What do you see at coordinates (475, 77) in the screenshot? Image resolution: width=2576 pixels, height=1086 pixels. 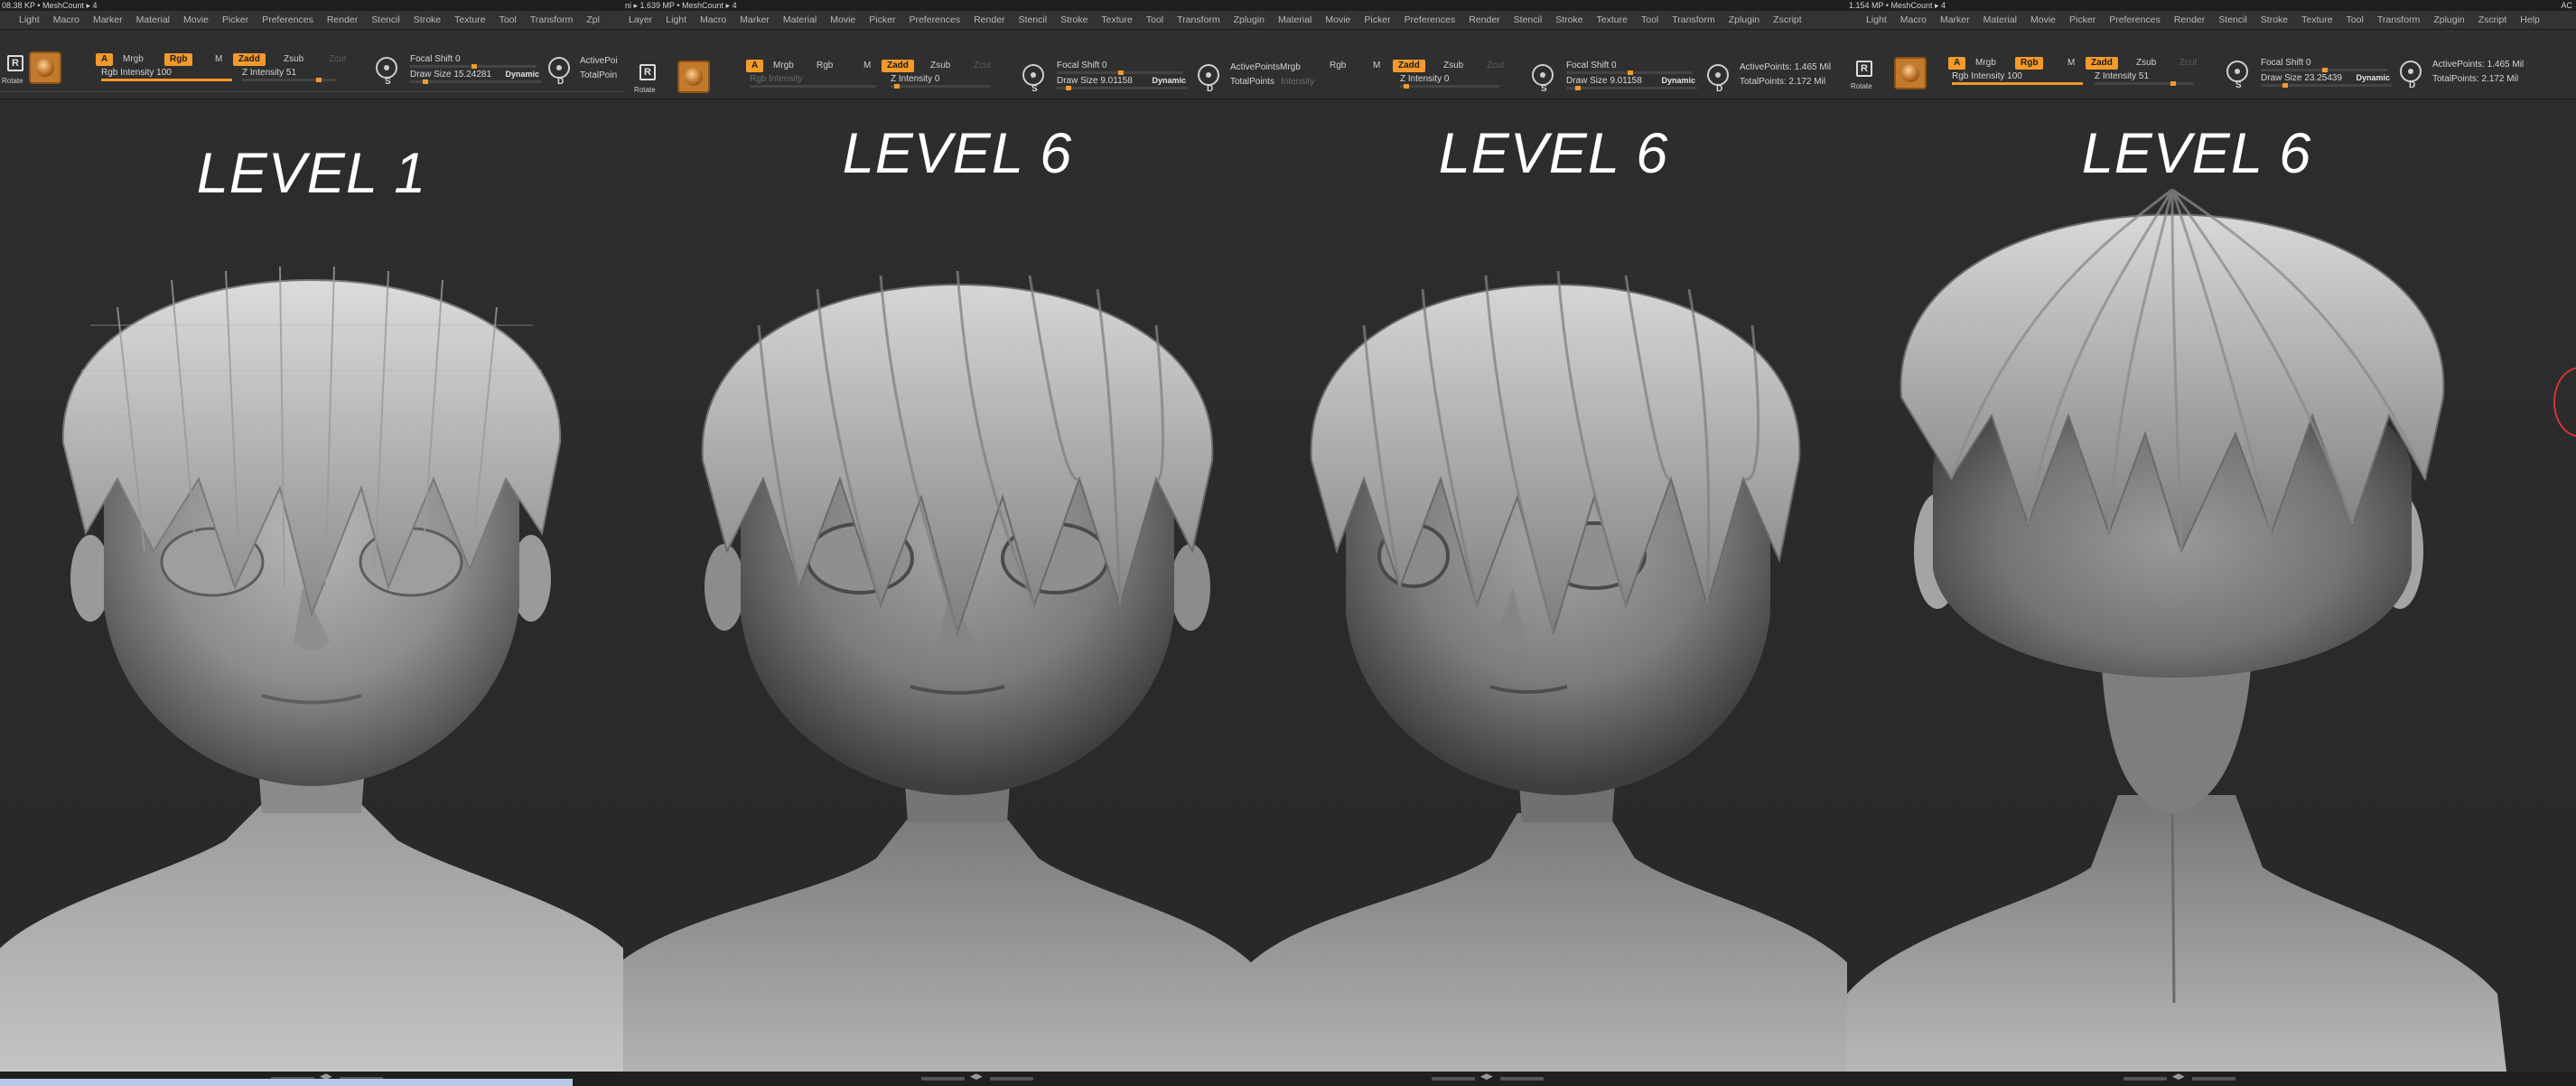 I see `draw-size-slider: Draw Size 15.24281 Dynamic` at bounding box center [475, 77].